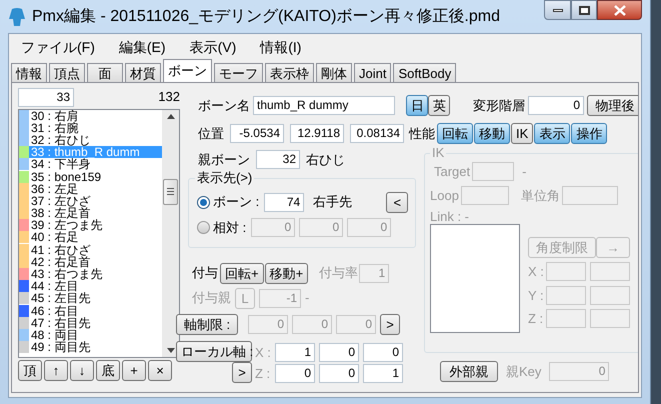  Describe the element at coordinates (307, 298) in the screenshot. I see `grant-parent-name: -` at that location.